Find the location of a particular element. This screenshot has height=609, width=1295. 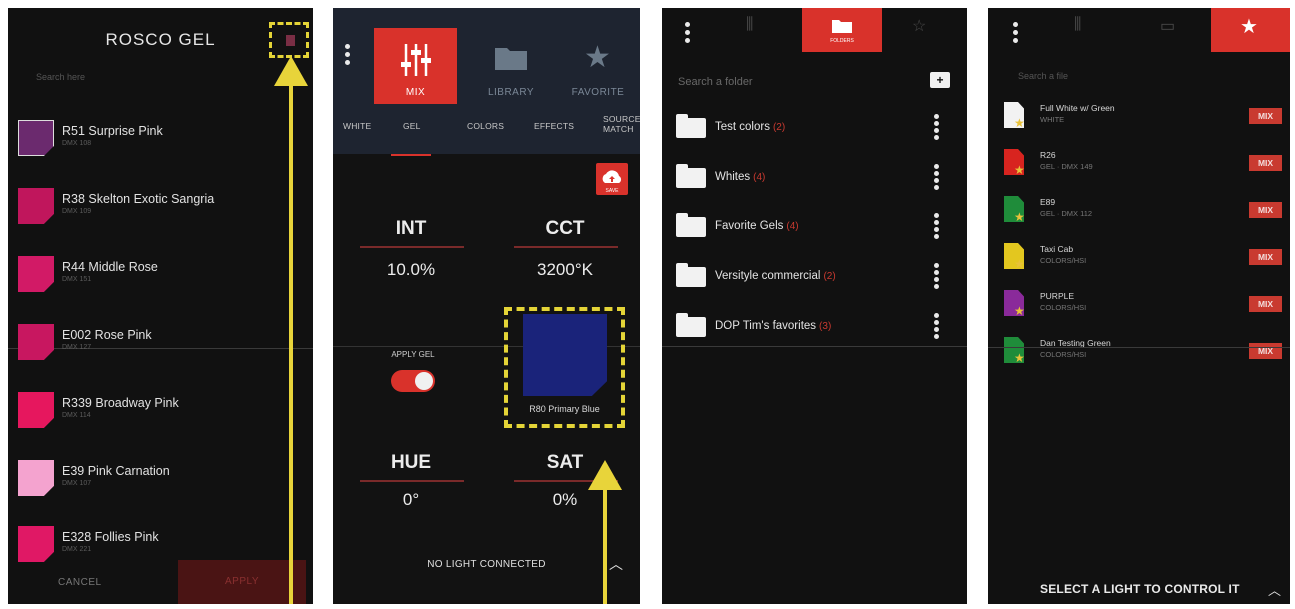

gel-code: DMX 109 is located at coordinates (77, 211).